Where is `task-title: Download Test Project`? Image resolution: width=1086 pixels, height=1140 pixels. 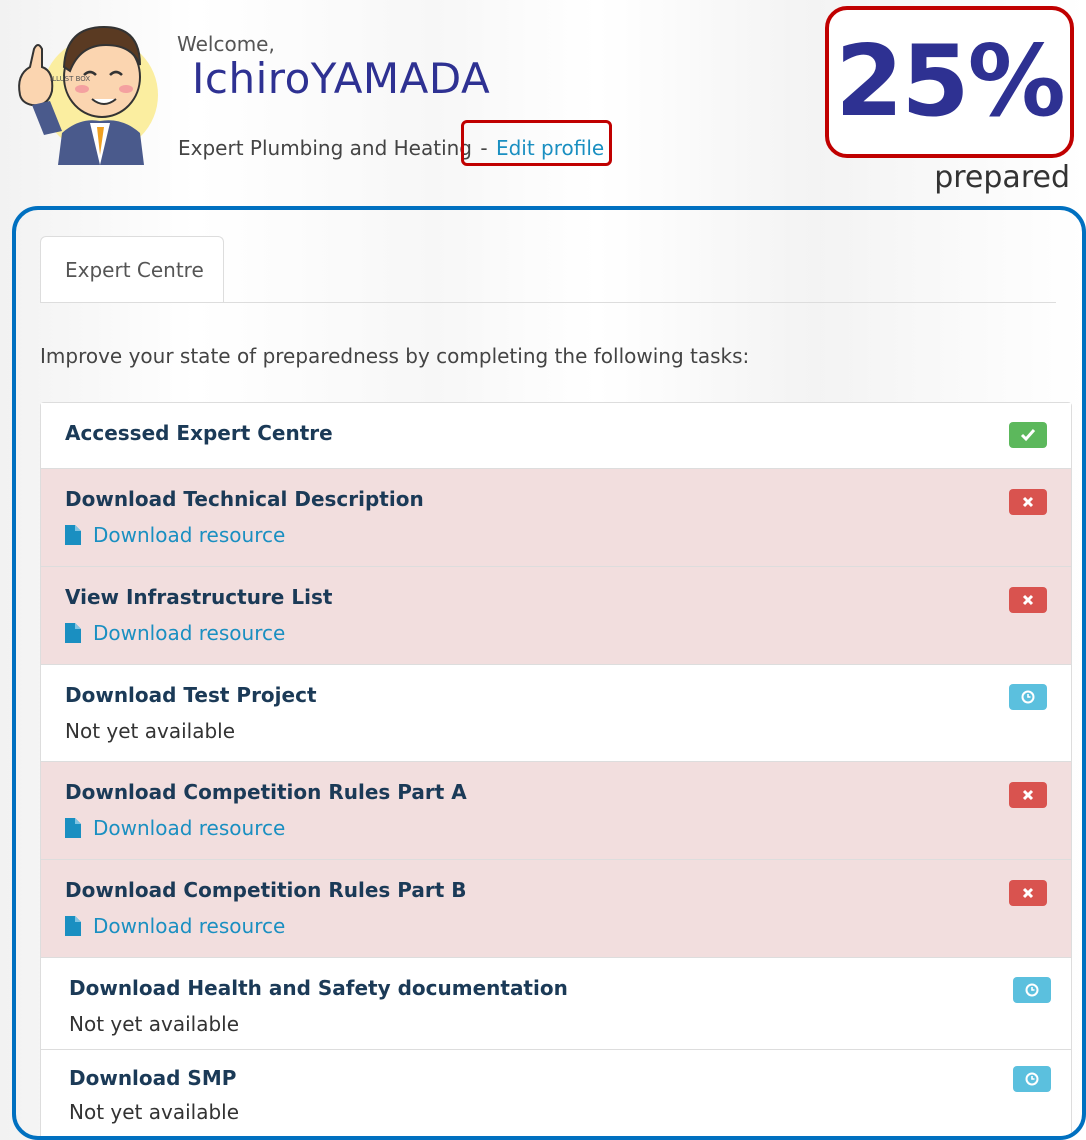
task-title: Download Test Project is located at coordinates (191, 695).